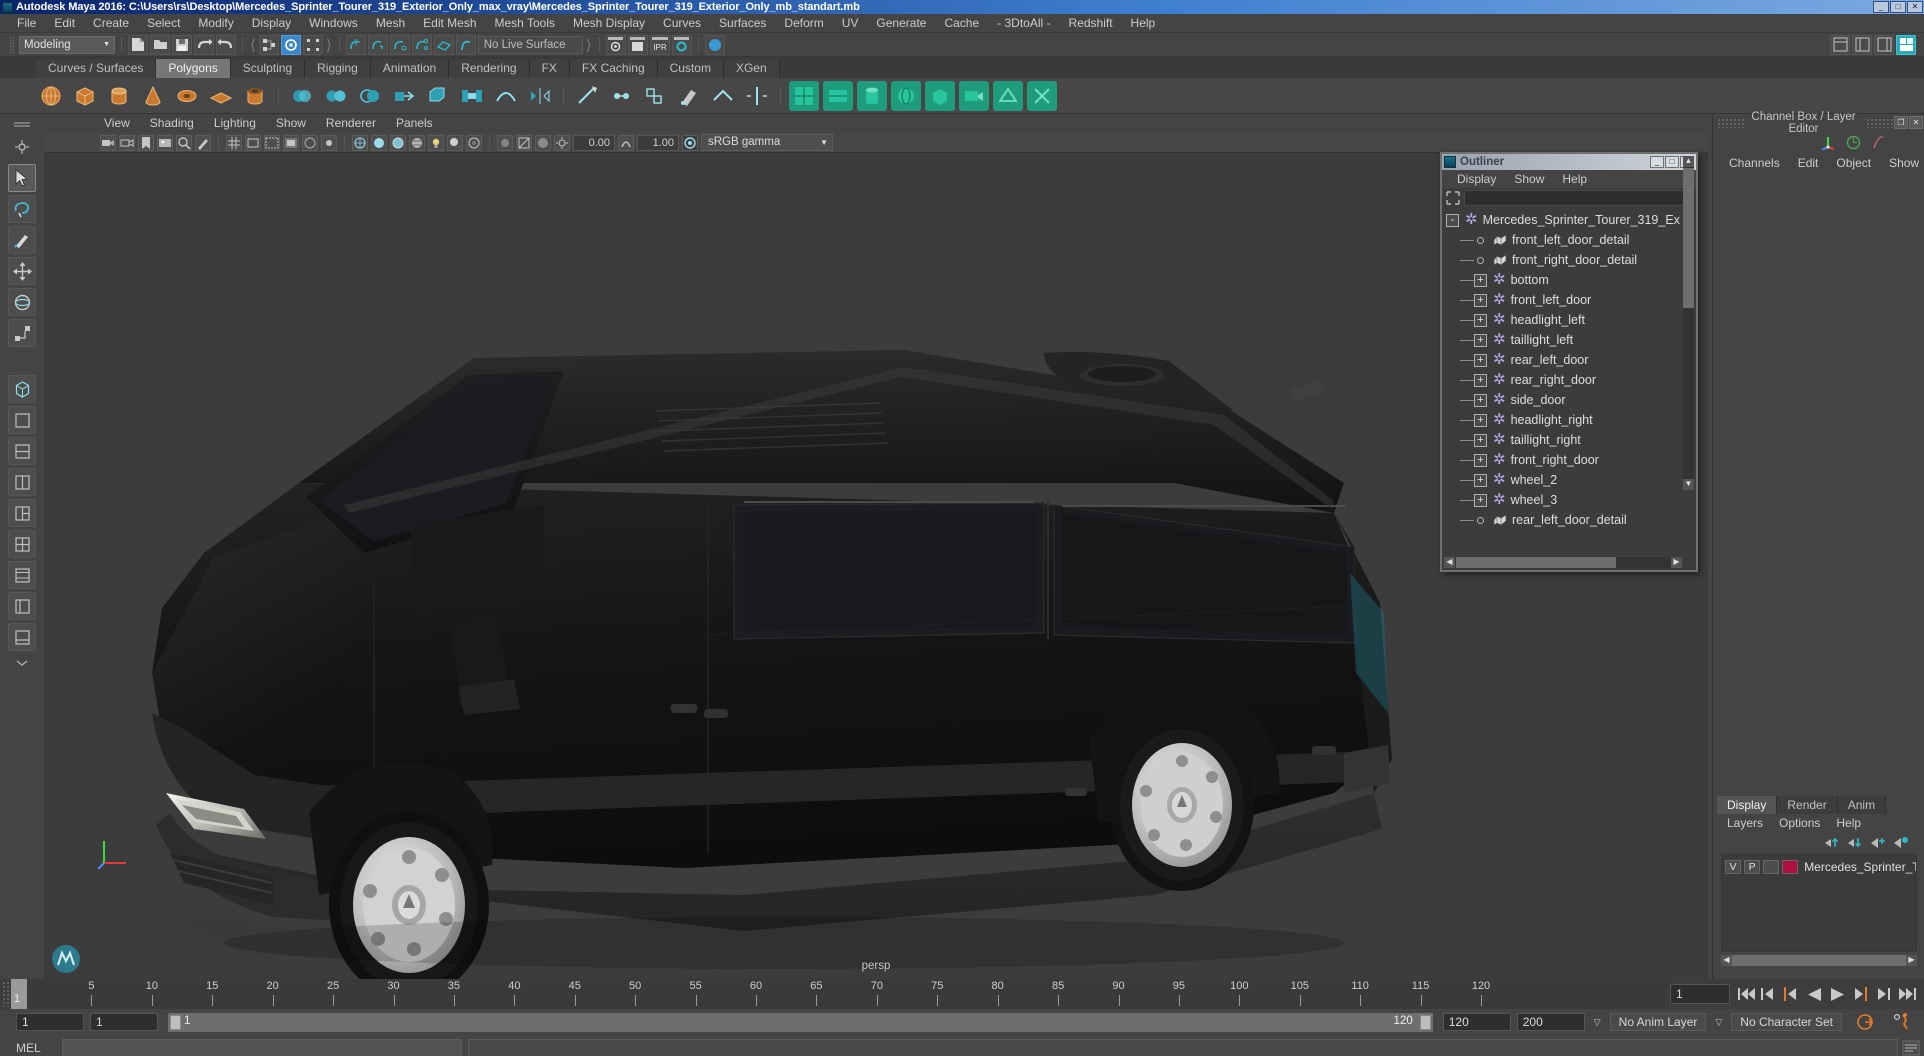 The height and width of the screenshot is (1056, 1924). Describe the element at coordinates (1452, 220) in the screenshot. I see `outliner-expander: -` at that location.